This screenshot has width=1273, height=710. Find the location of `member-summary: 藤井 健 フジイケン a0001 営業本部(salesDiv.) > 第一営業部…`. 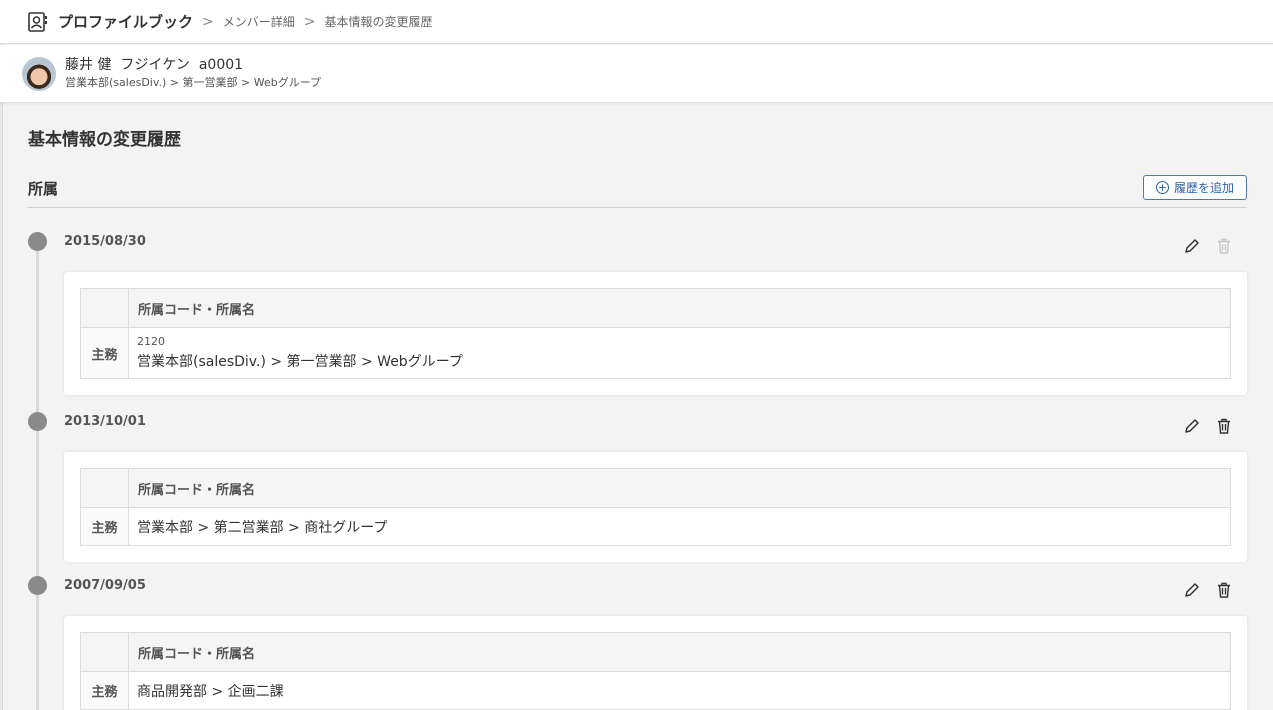

member-summary: 藤井 健 フジイケン a0001 営業本部(salesDiv.) > 第一営業部… is located at coordinates (636, 74).